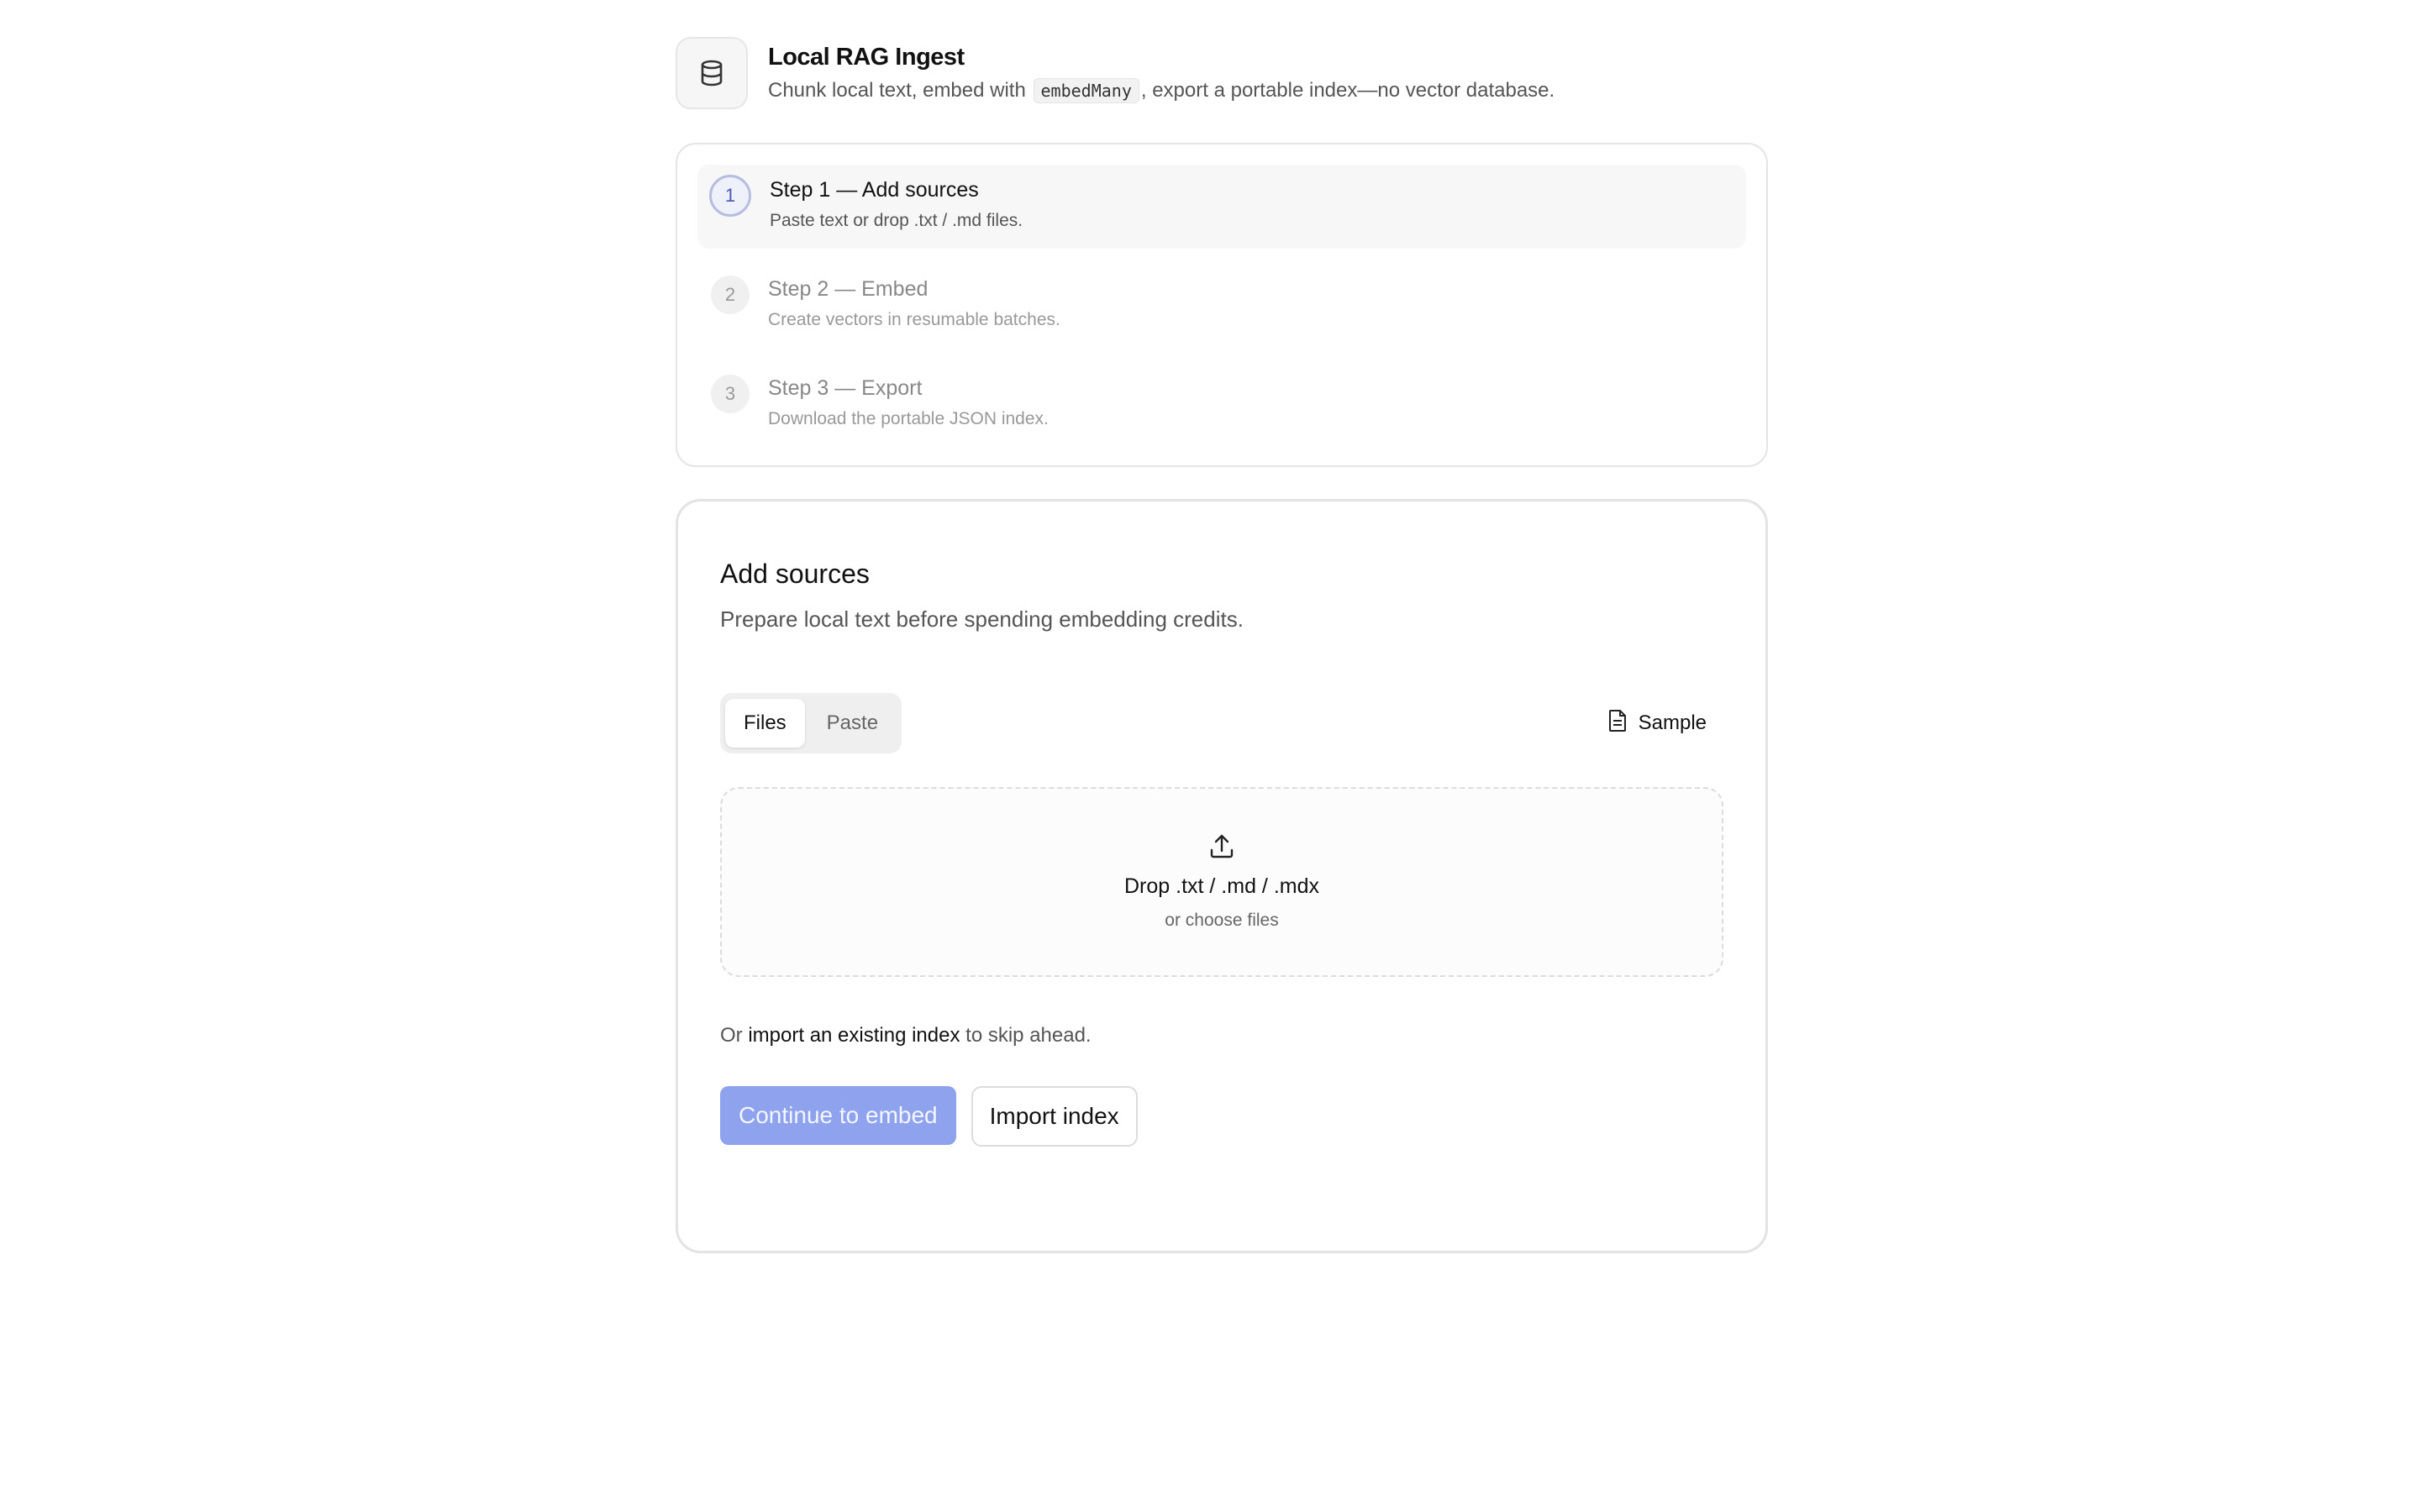  Describe the element at coordinates (732, 1035) in the screenshot. I see `import-hint-prefix: Or` at that location.